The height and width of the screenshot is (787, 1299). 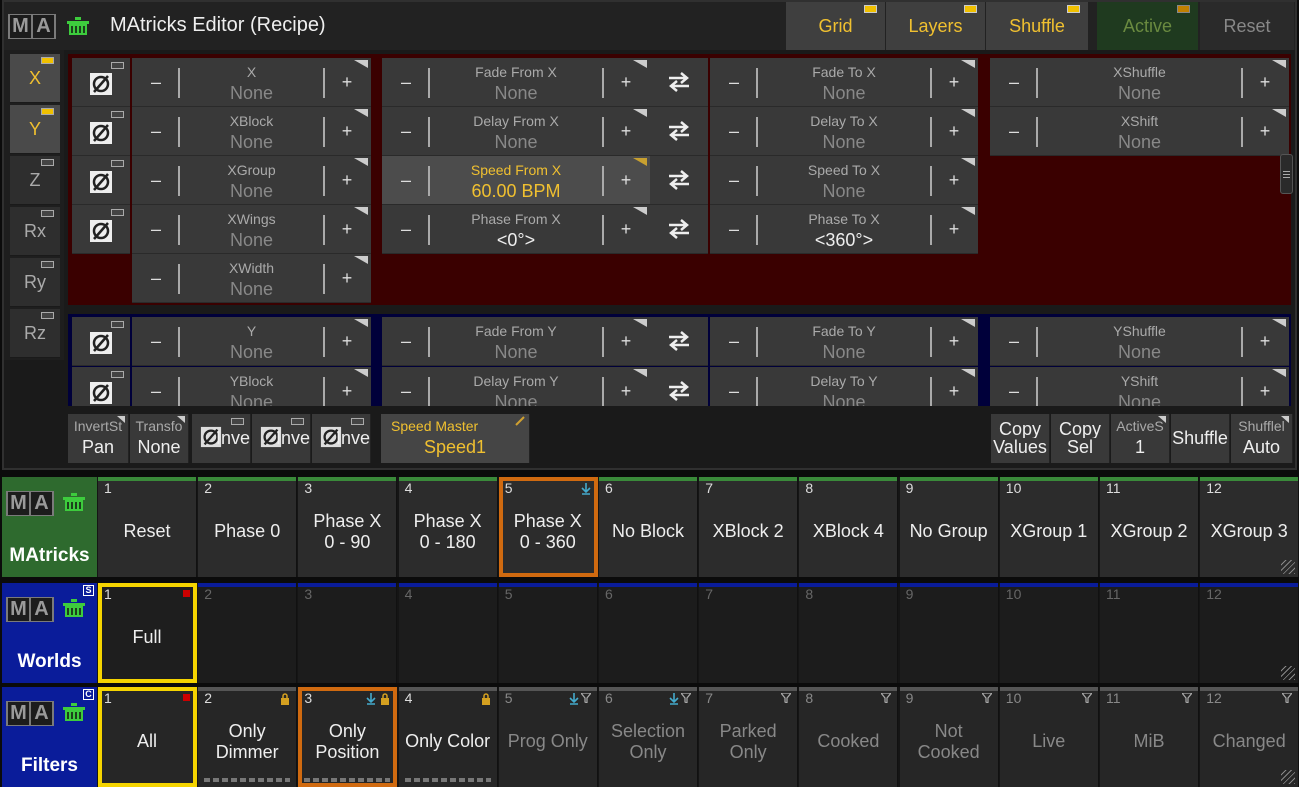 I want to click on worlds-pool-item: 11, so click(x=1149, y=633).